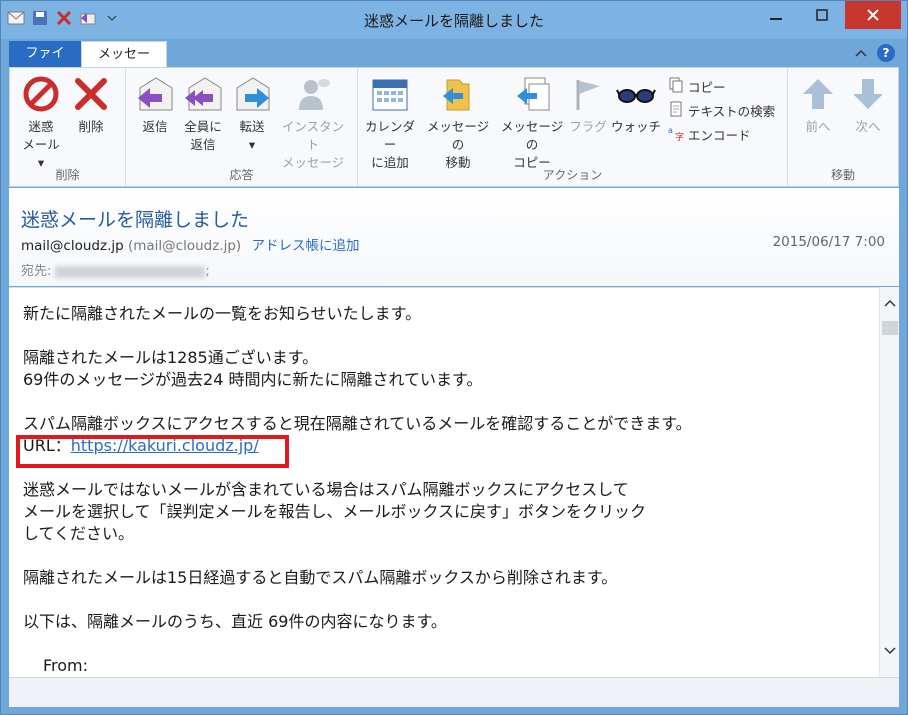 This screenshot has width=908, height=715. Describe the element at coordinates (843, 127) in the screenshot. I see `group-move: 前へ 次へ 移動` at that location.